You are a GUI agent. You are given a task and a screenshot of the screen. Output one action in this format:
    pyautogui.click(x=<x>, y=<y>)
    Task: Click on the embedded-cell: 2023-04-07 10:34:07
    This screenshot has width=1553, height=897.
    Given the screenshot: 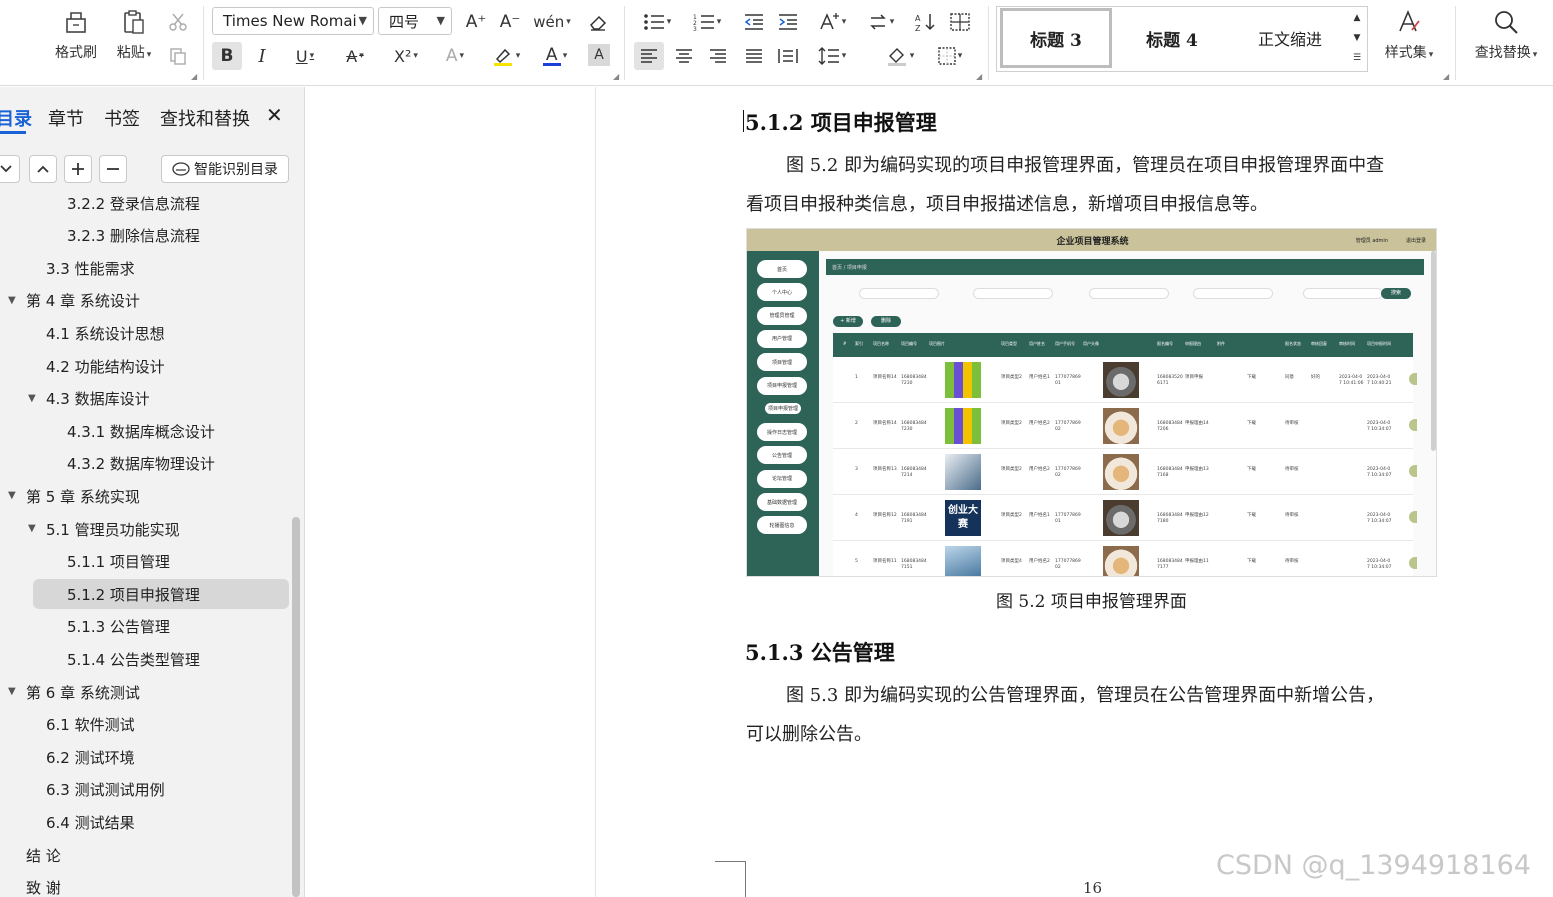 What is the action you would take?
    pyautogui.click(x=1379, y=518)
    